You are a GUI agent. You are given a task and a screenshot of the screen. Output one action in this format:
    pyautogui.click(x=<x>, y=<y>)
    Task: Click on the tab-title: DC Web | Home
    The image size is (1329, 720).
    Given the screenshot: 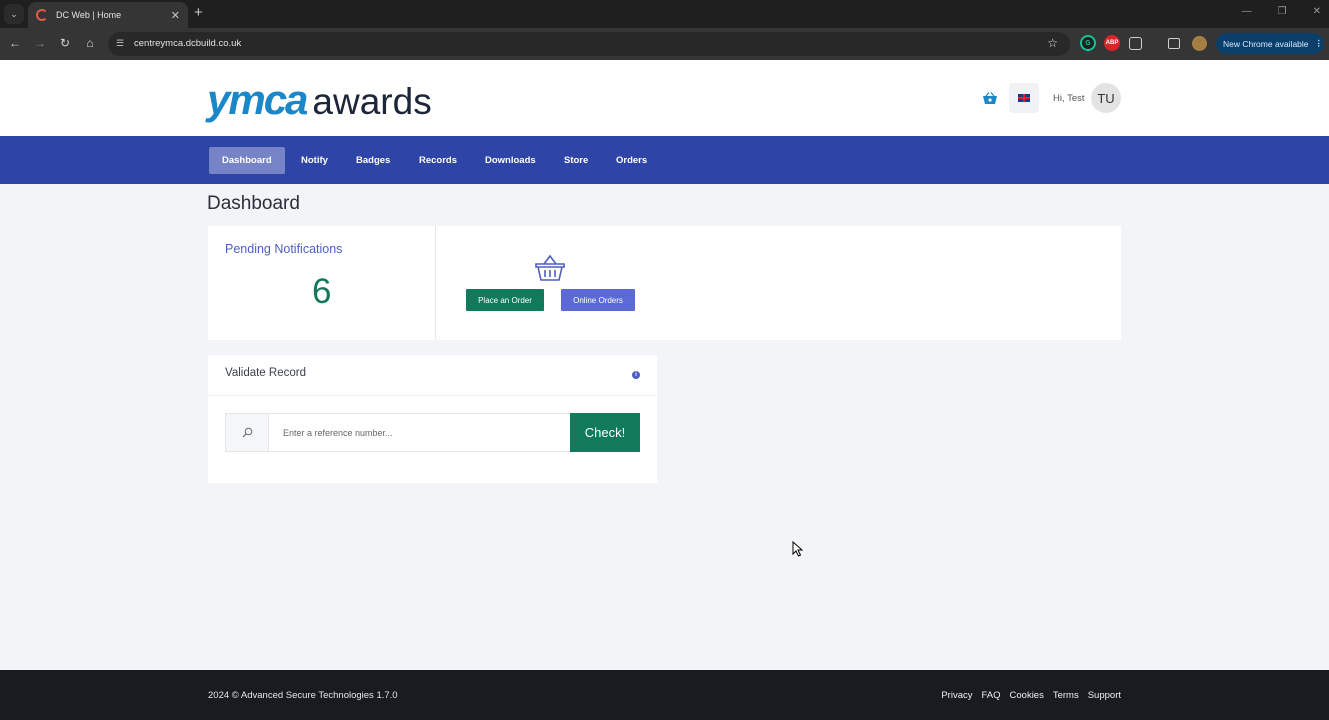 What is the action you would take?
    pyautogui.click(x=89, y=15)
    